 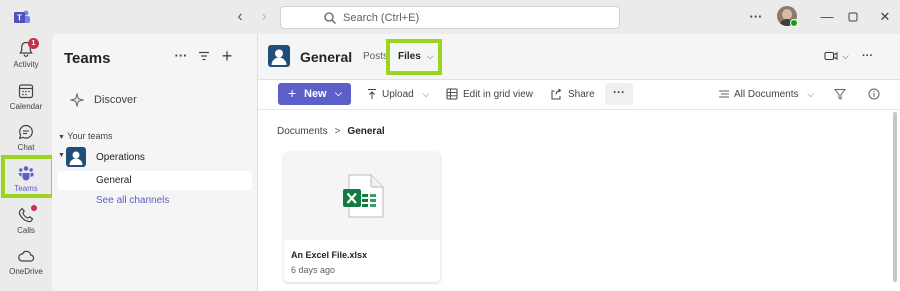 I want to click on team-avatar, so click(x=76, y=157).